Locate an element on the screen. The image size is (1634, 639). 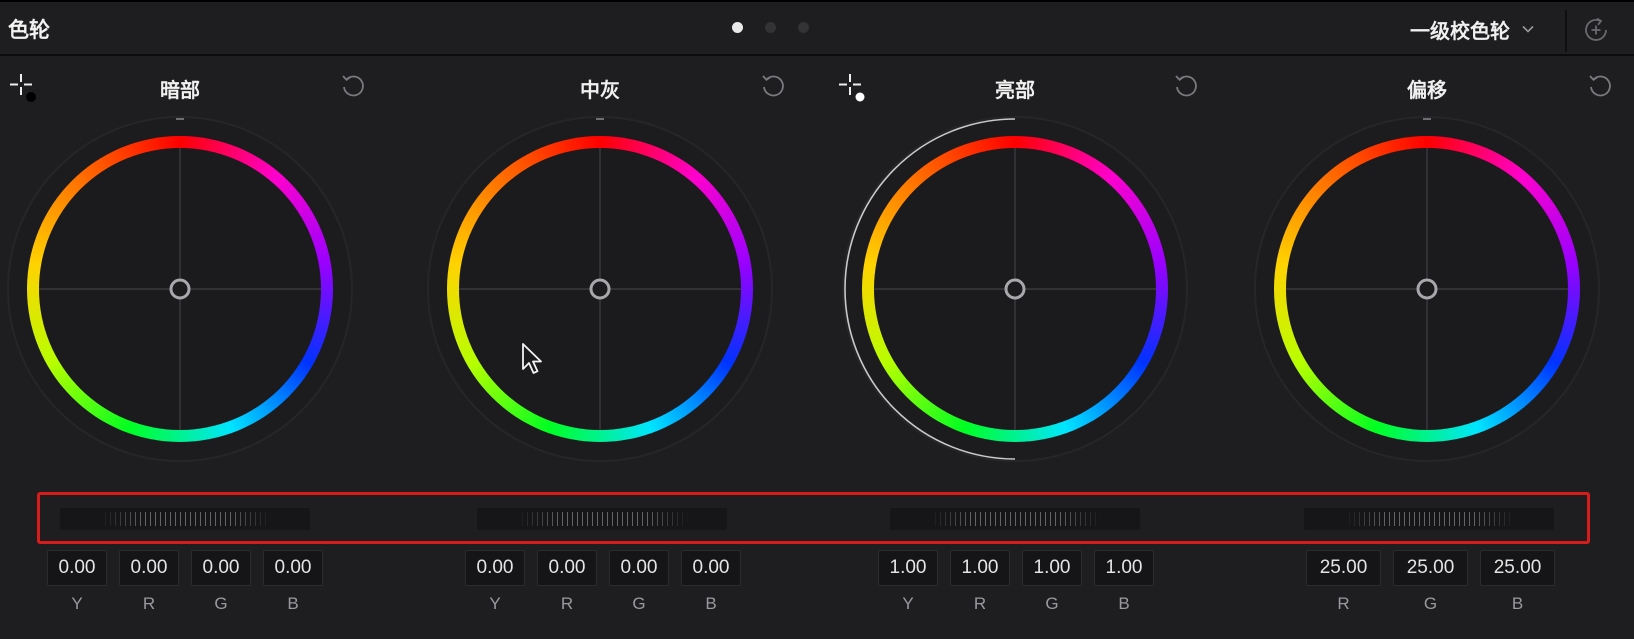
color-wheel-gamma is located at coordinates (600, 294).